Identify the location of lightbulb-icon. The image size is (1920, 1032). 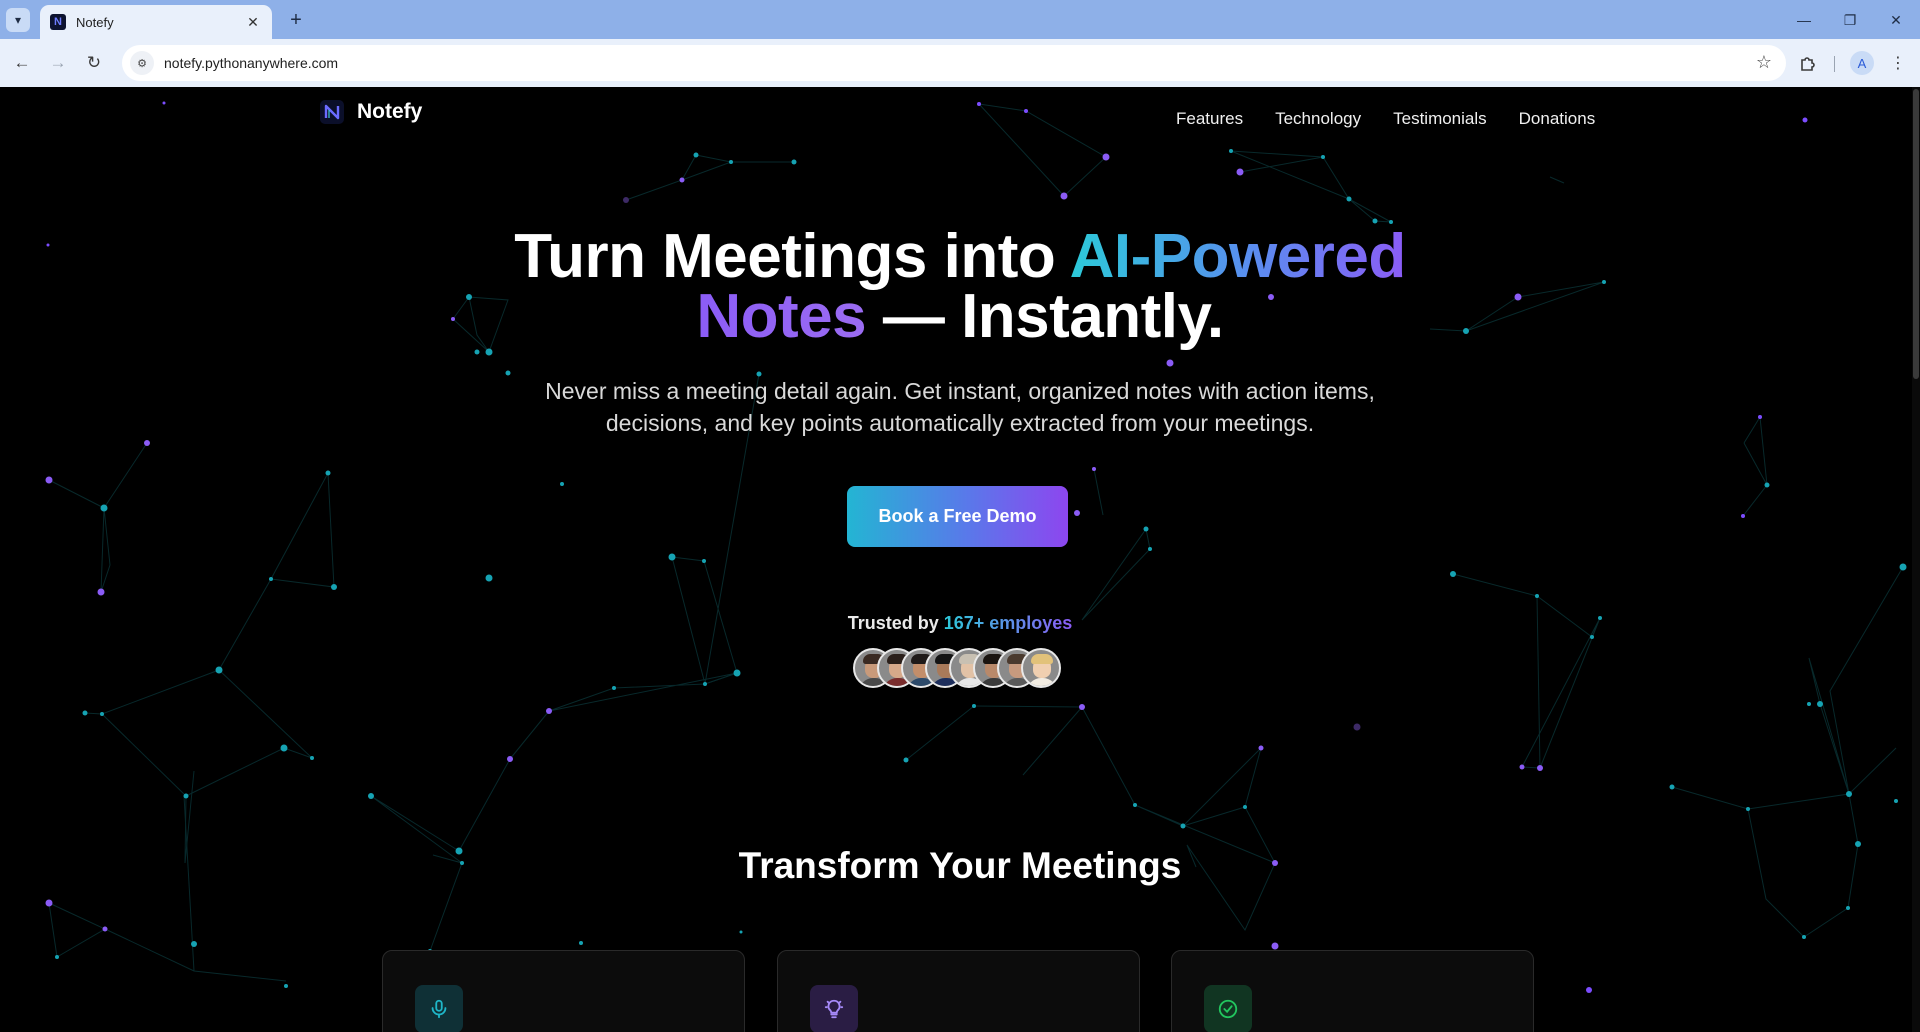
(834, 1008).